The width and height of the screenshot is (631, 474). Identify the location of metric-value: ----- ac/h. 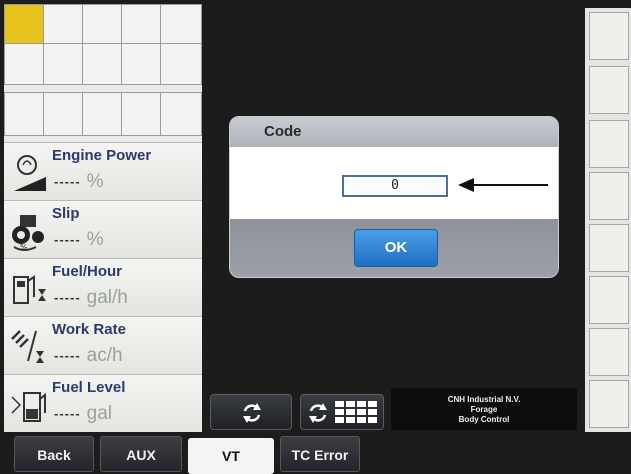
(88, 356).